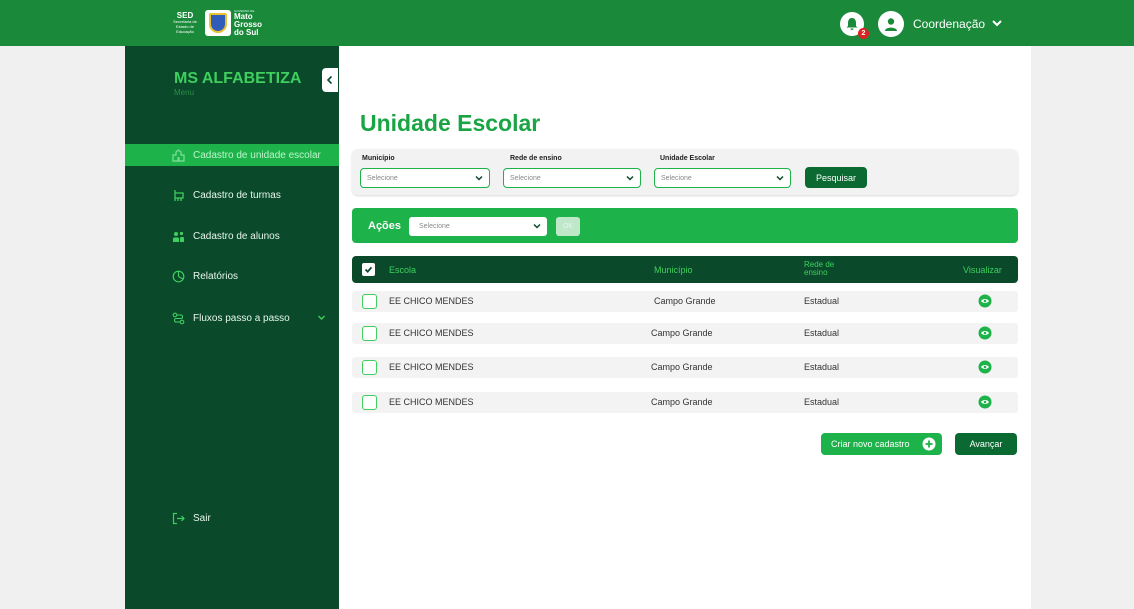  What do you see at coordinates (178, 318) in the screenshot?
I see `flow-icon` at bounding box center [178, 318].